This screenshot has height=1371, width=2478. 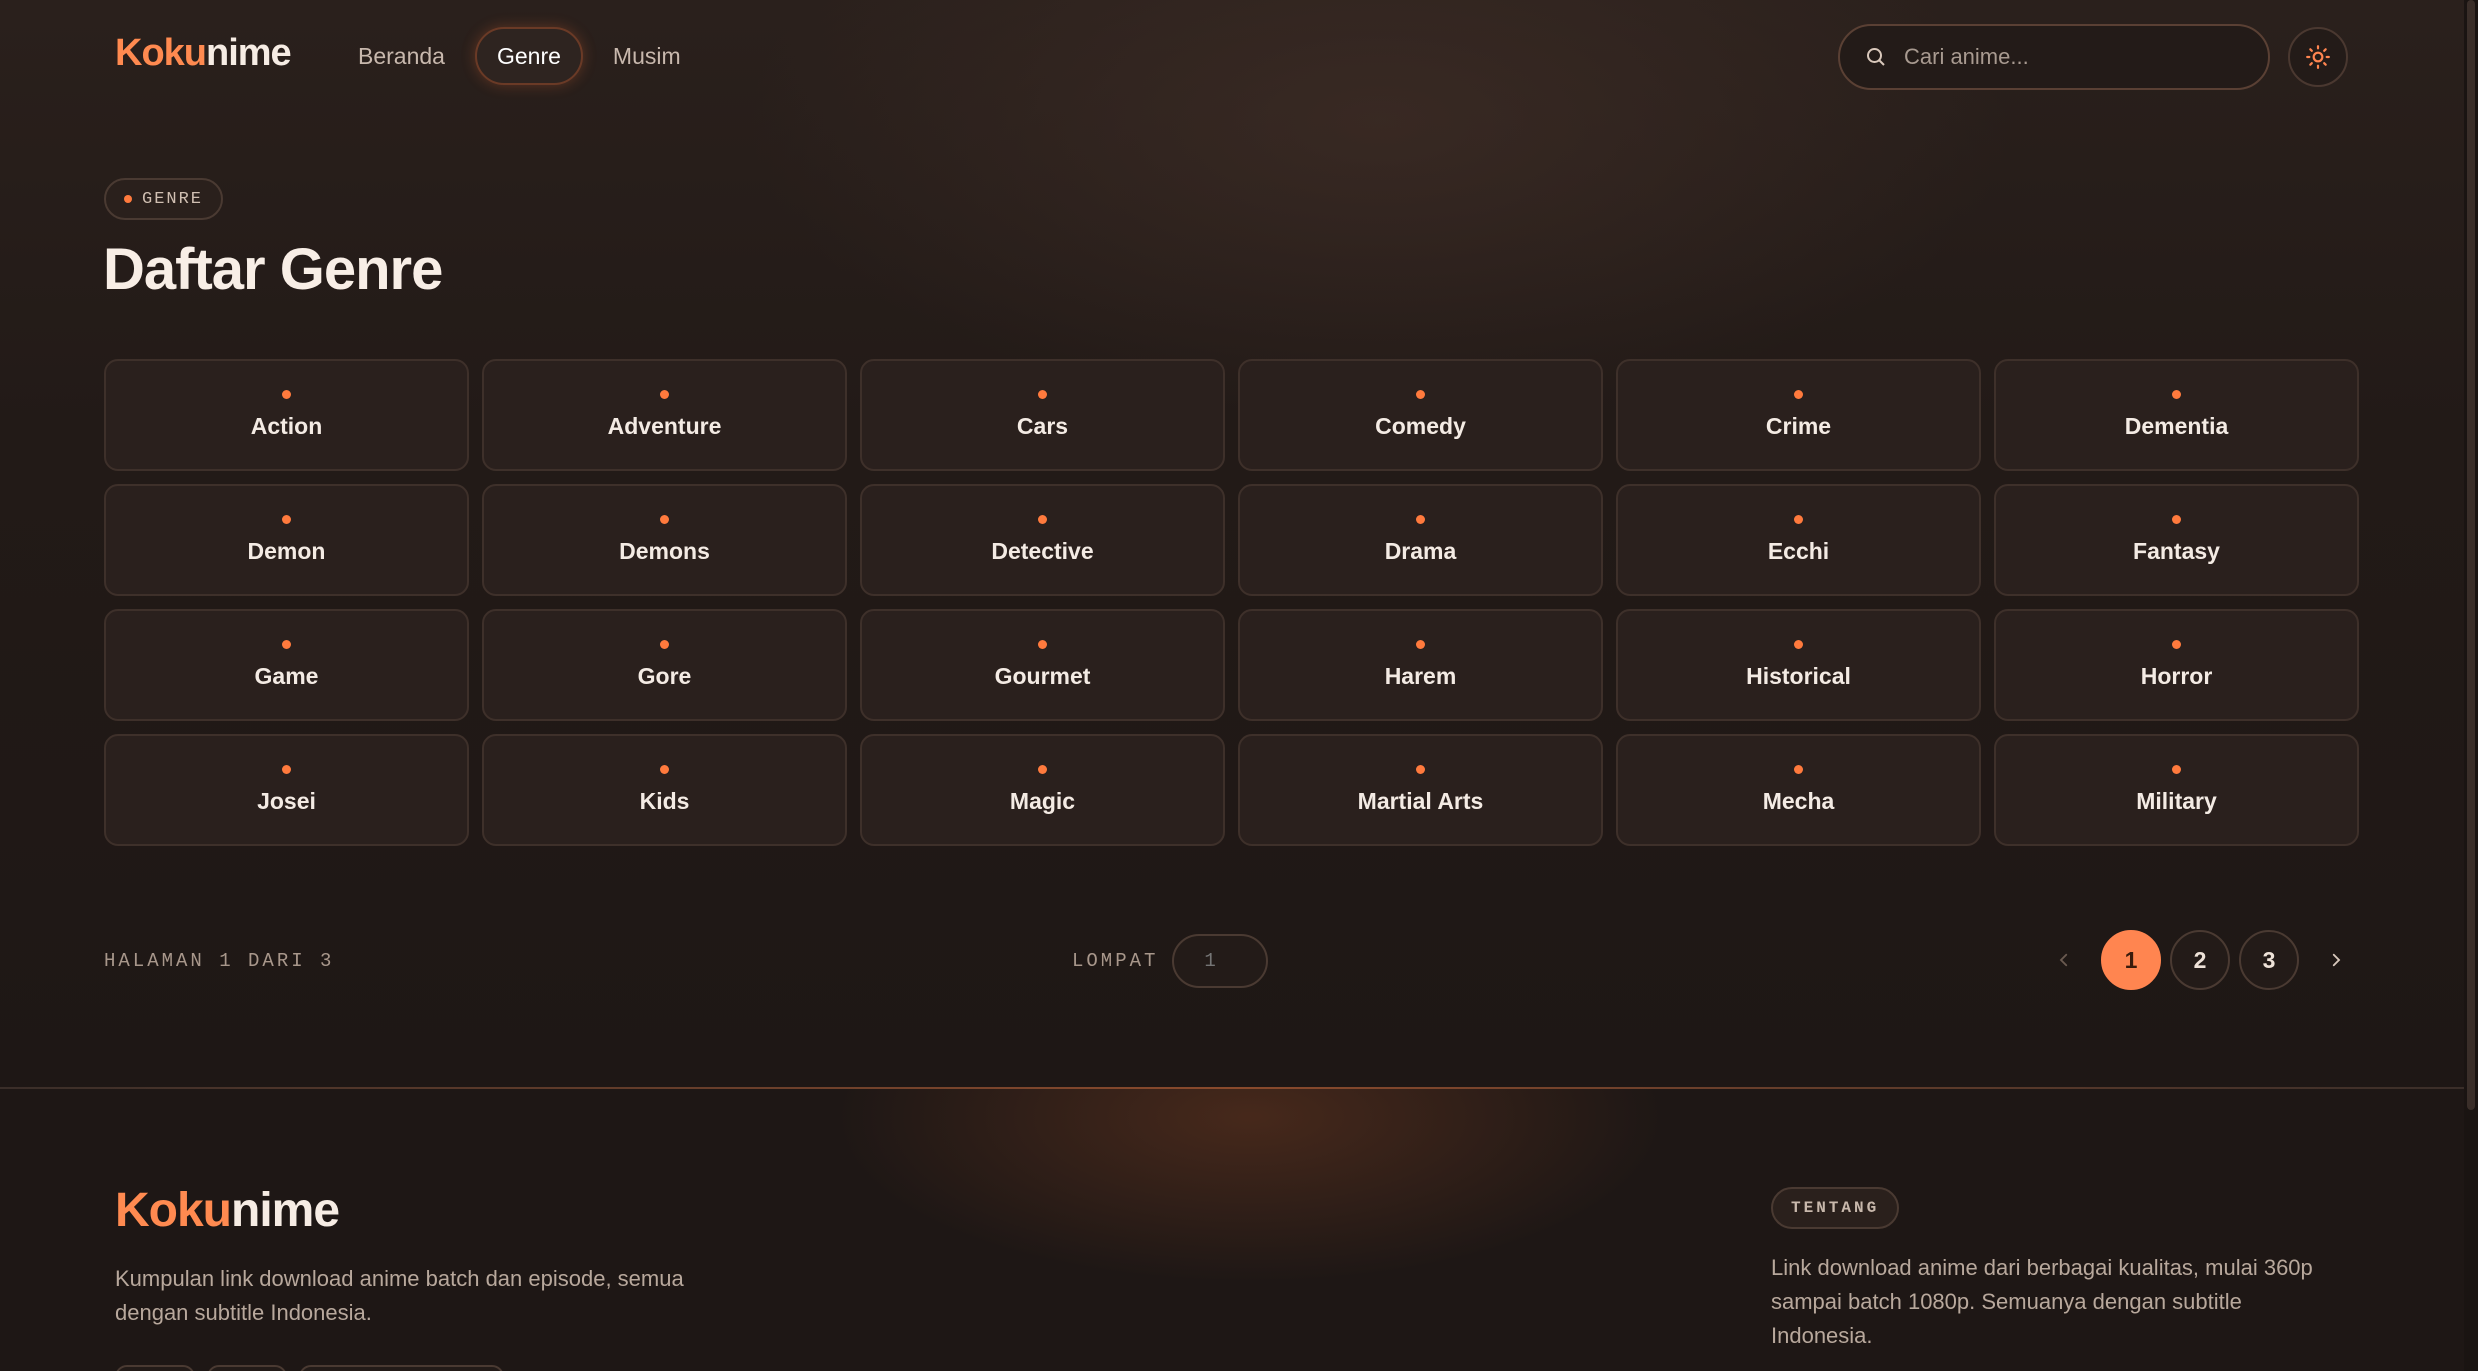 I want to click on genre-card: Gore, so click(x=664, y=665).